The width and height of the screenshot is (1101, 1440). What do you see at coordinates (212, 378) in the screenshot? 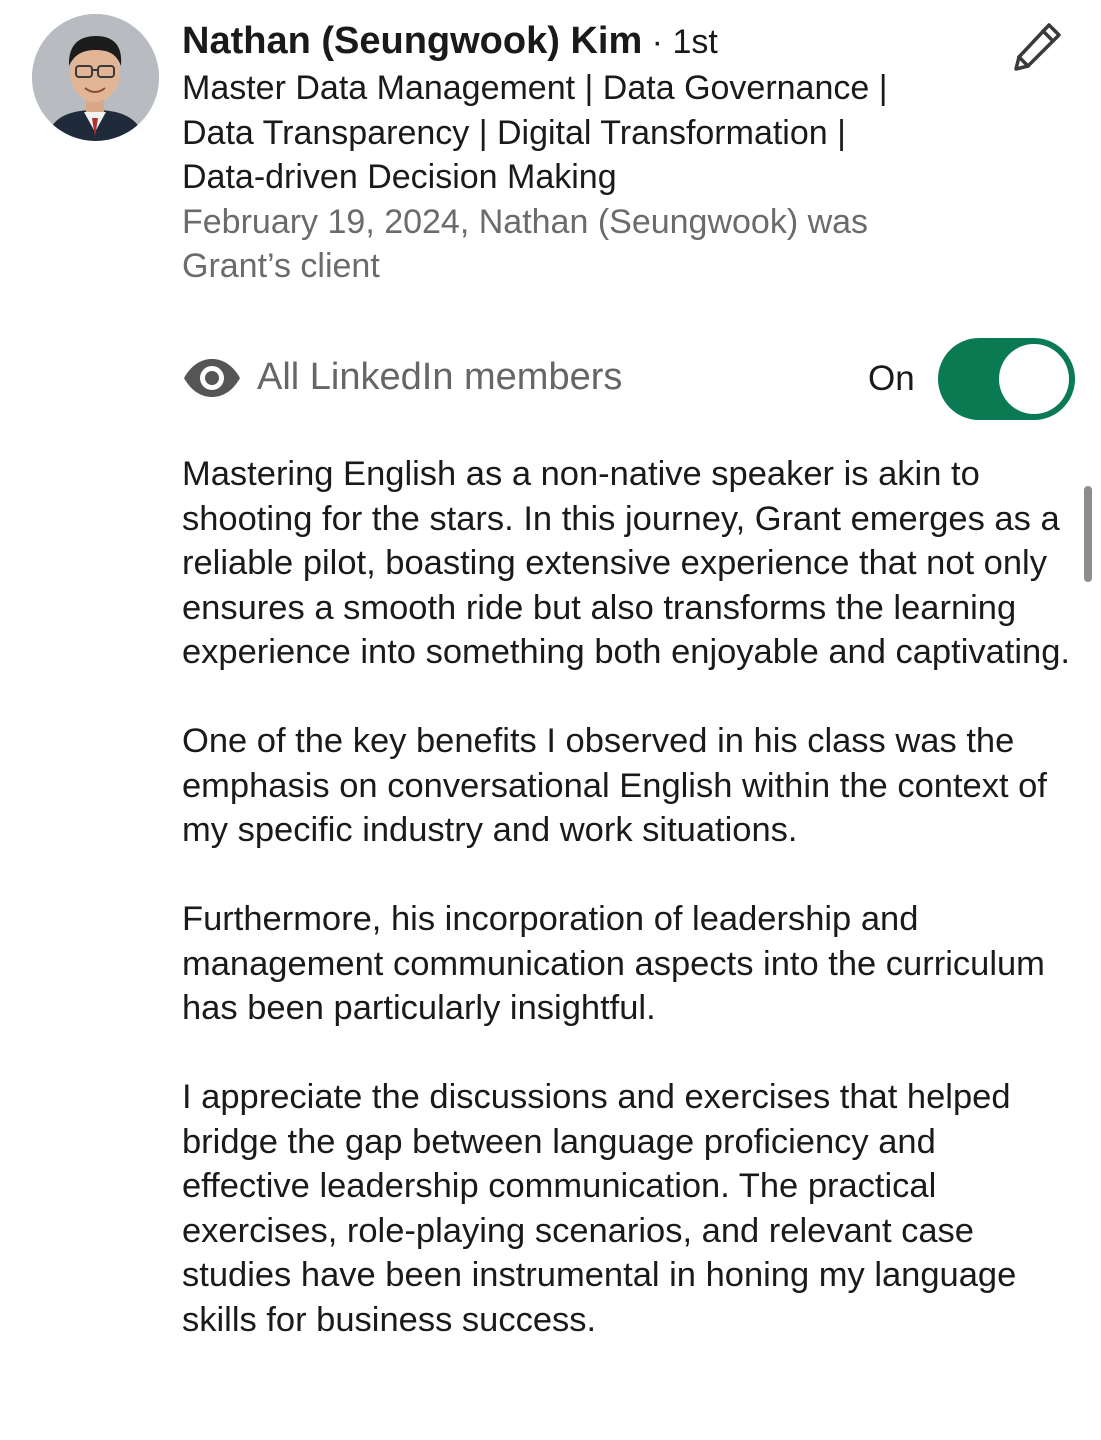
I see `eye-icon` at bounding box center [212, 378].